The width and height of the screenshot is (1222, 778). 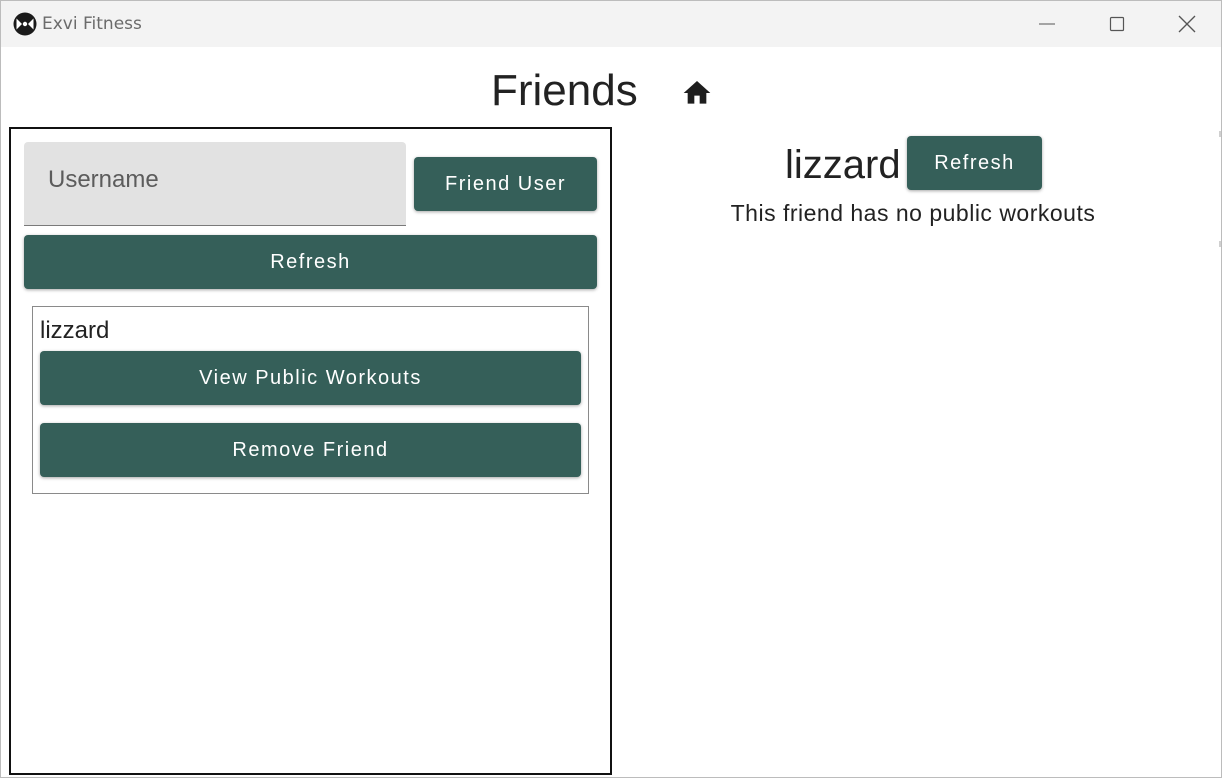 What do you see at coordinates (1220, 134) in the screenshot?
I see `scrollbar-marker-top` at bounding box center [1220, 134].